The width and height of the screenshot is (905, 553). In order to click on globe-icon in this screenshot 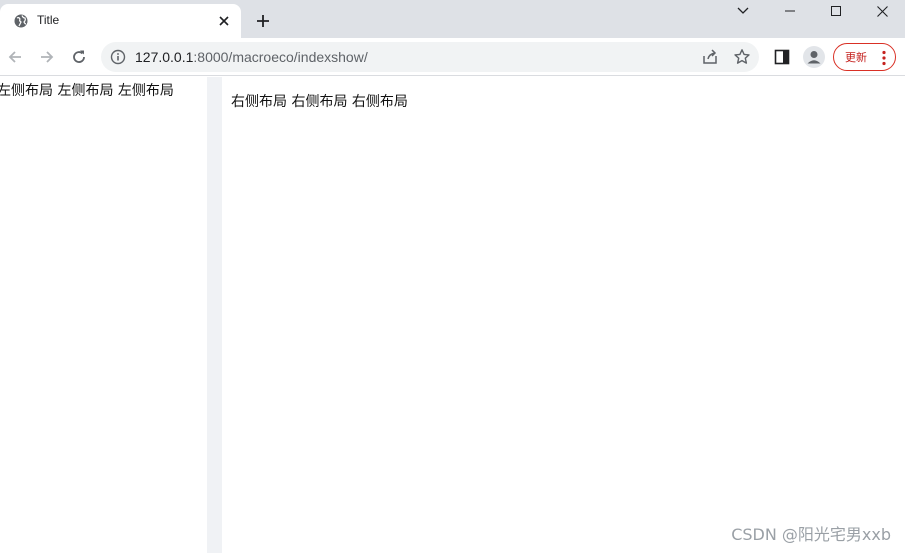, I will do `click(21, 21)`.